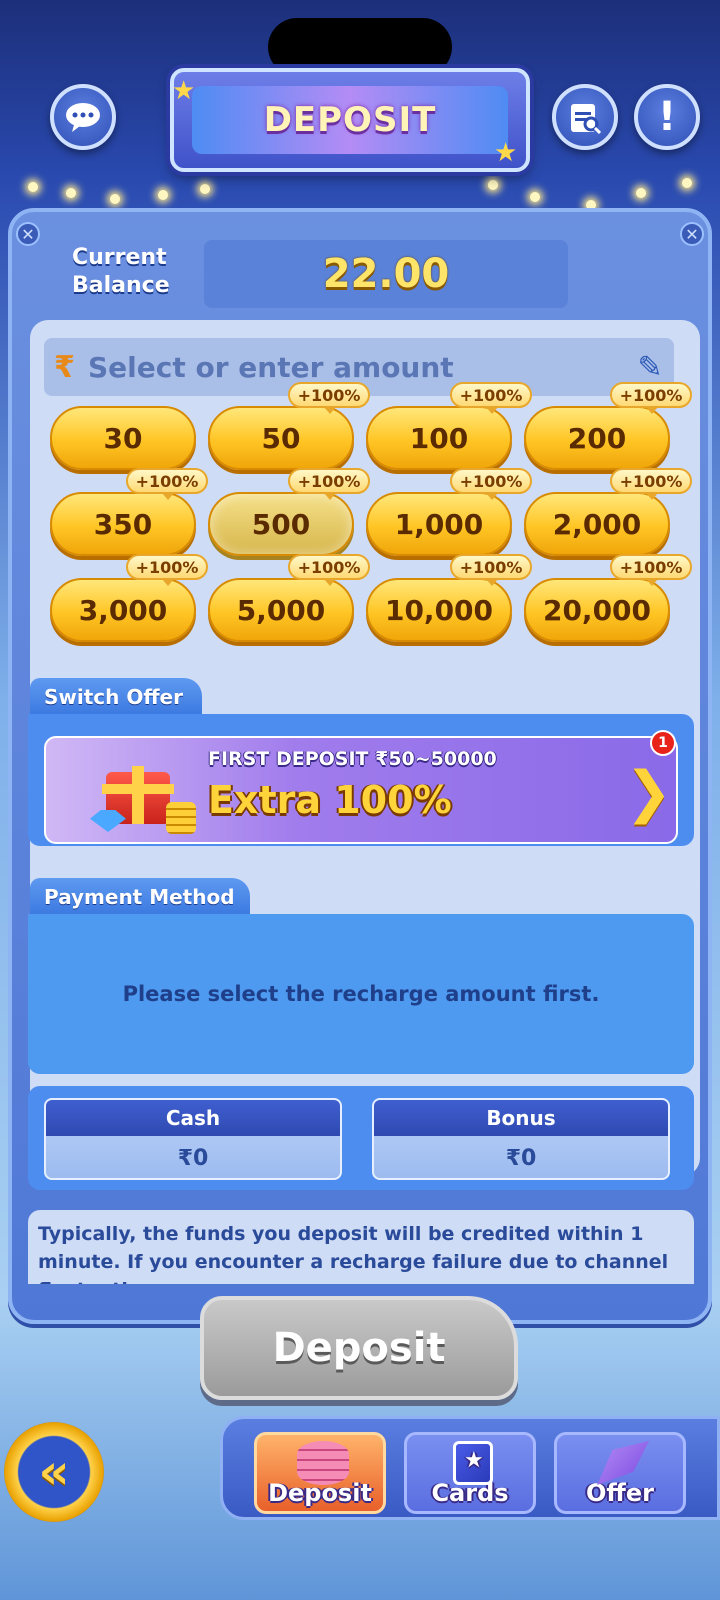 The height and width of the screenshot is (1600, 720). What do you see at coordinates (330, 800) in the screenshot?
I see `offer-headline: Extra 100%` at bounding box center [330, 800].